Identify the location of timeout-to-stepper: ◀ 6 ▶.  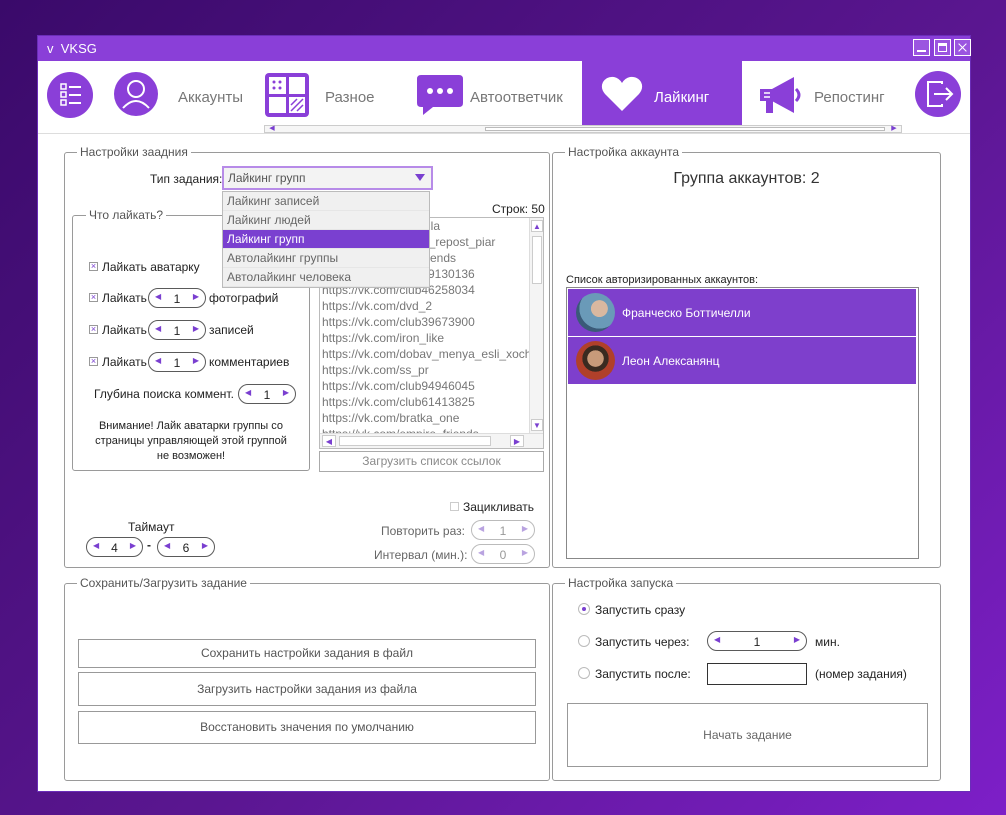
(186, 547).